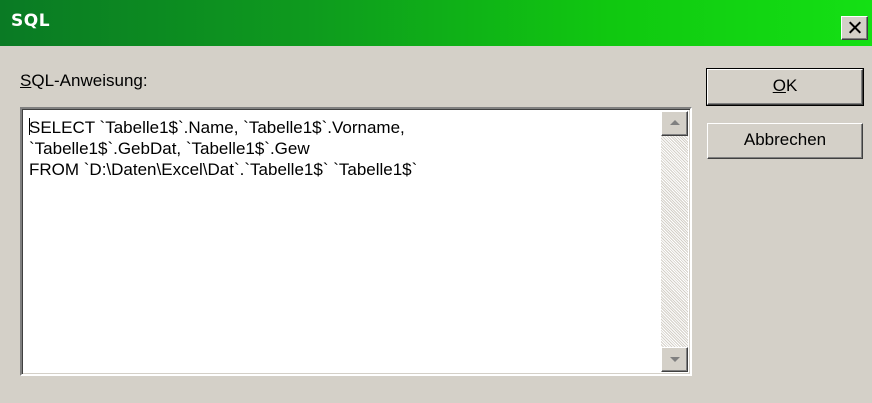 Image resolution: width=872 pixels, height=403 pixels. Describe the element at coordinates (89, 80) in the screenshot. I see `label-text: QL-Anweisung:` at that location.